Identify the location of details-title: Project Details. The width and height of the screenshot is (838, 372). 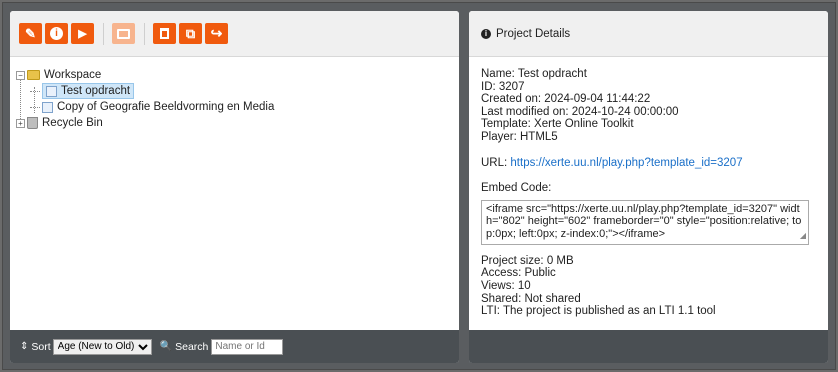
(533, 33).